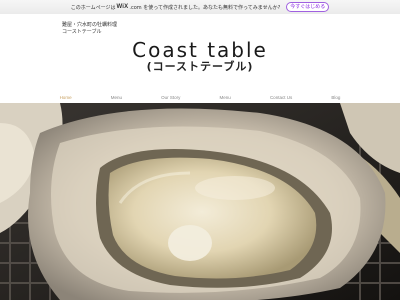 The width and height of the screenshot is (400, 300). Describe the element at coordinates (200, 97) in the screenshot. I see `main-nav: Home Menu Our Story Menu Contact Us Blog` at that location.